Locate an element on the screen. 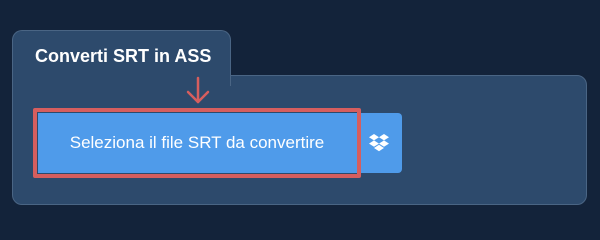  dropbox-button is located at coordinates (379, 143).